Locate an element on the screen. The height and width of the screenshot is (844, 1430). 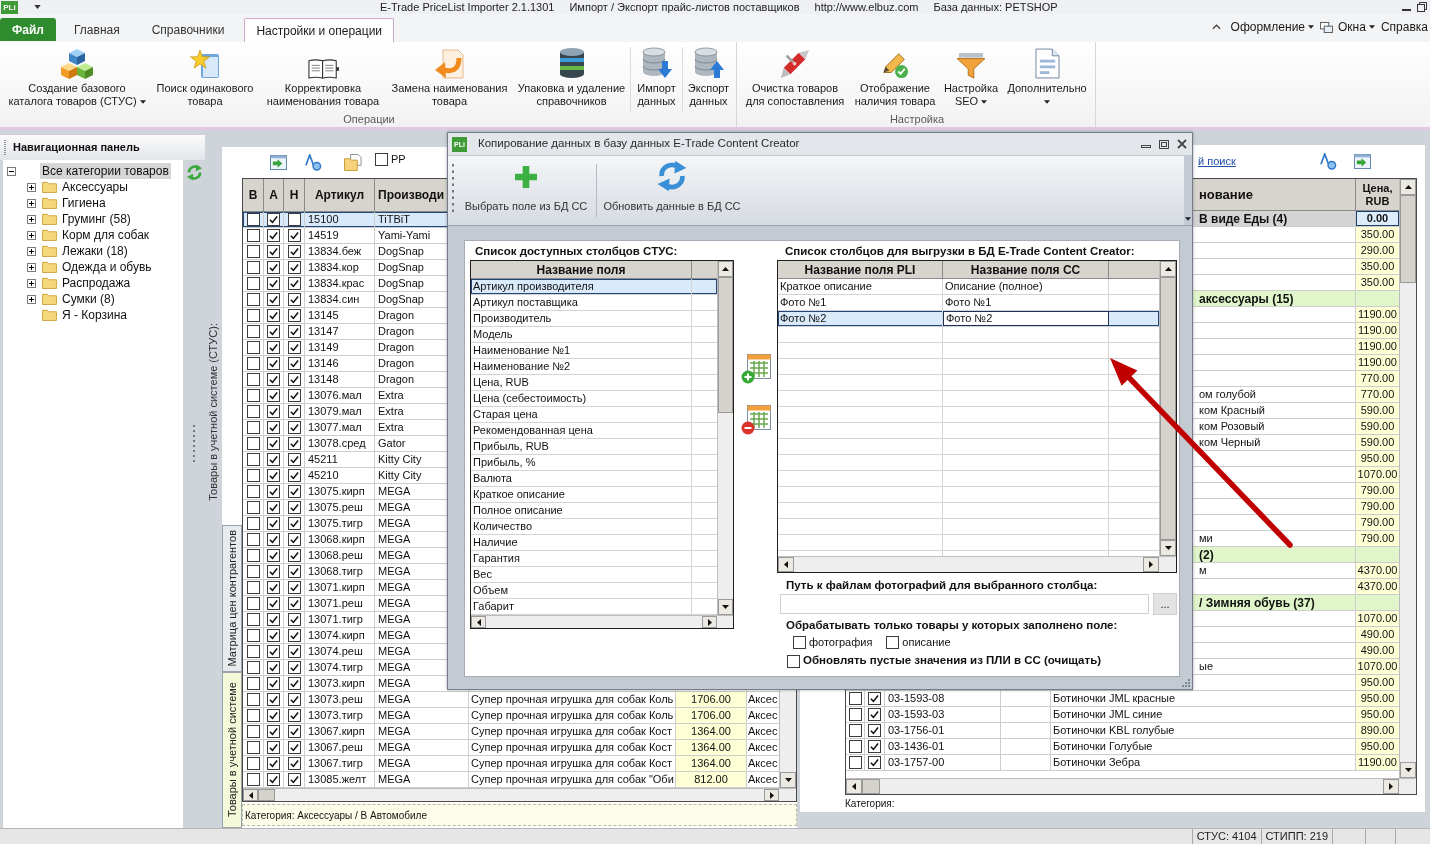
price-cell: 590.00 is located at coordinates (1377, 442).